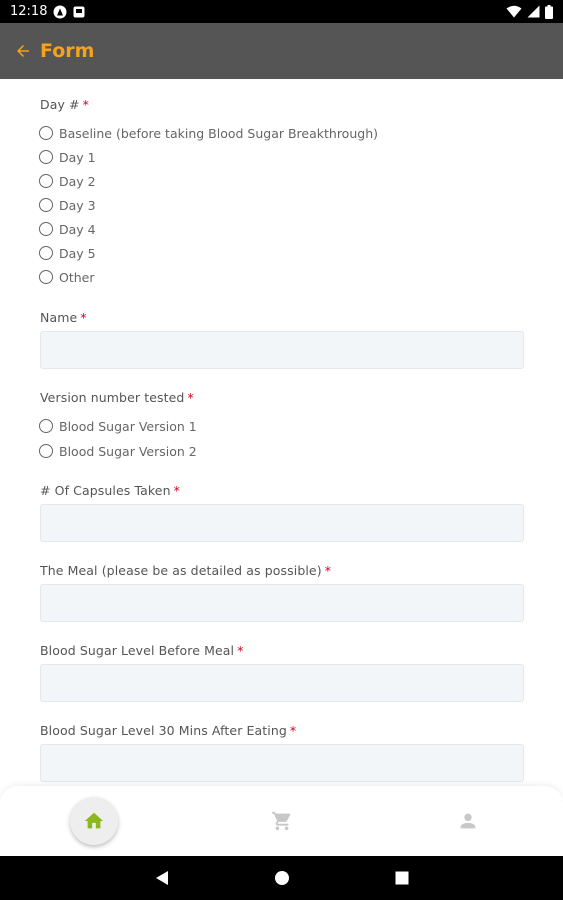 This screenshot has height=900, width=563. I want to click on name-label: Name *, so click(63, 317).